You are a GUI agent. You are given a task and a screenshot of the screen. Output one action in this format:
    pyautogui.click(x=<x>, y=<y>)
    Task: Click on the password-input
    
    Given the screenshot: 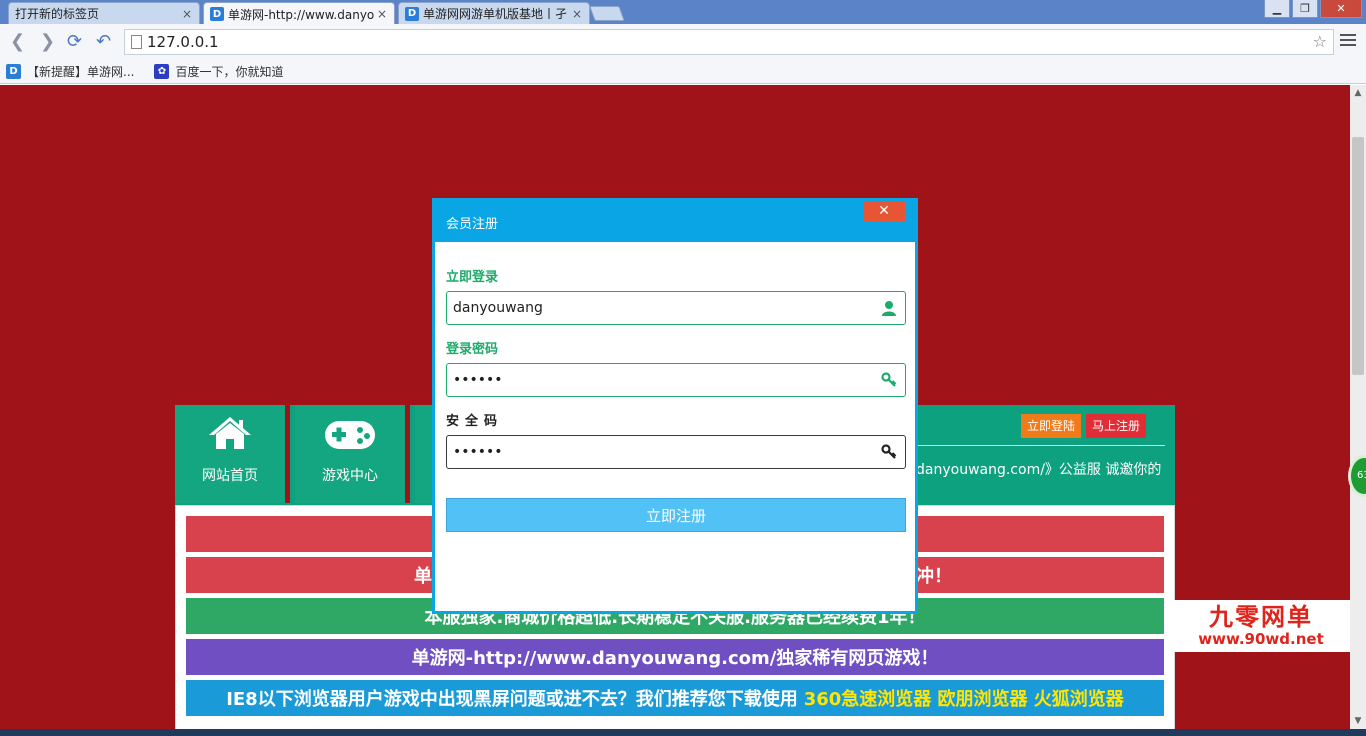 What is the action you would take?
    pyautogui.click(x=658, y=380)
    